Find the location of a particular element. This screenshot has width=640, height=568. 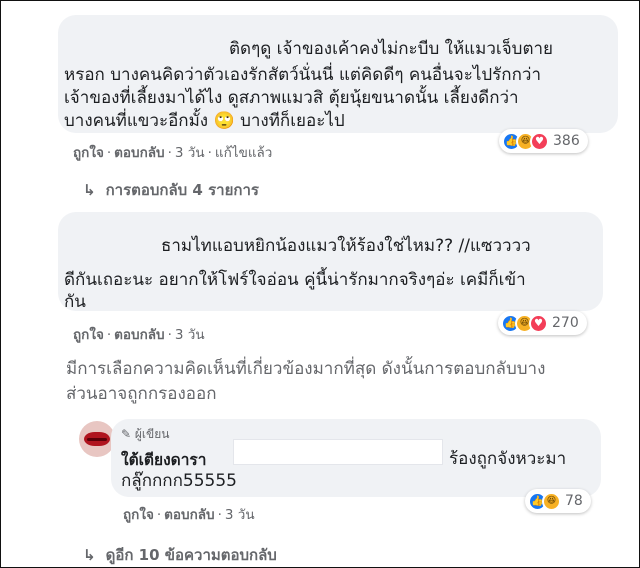

comment-actions: ถูกใจ · ตอบกลับ · 3 วัน is located at coordinates (139, 334).